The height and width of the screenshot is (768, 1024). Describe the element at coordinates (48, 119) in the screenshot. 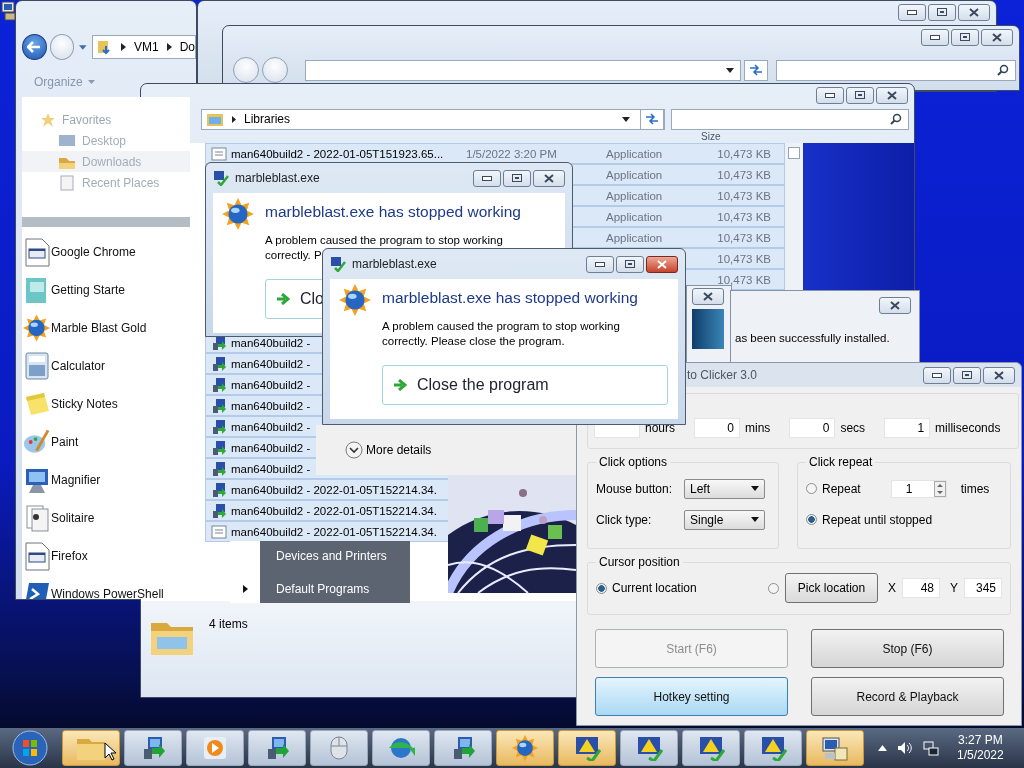

I see `star-icon` at that location.